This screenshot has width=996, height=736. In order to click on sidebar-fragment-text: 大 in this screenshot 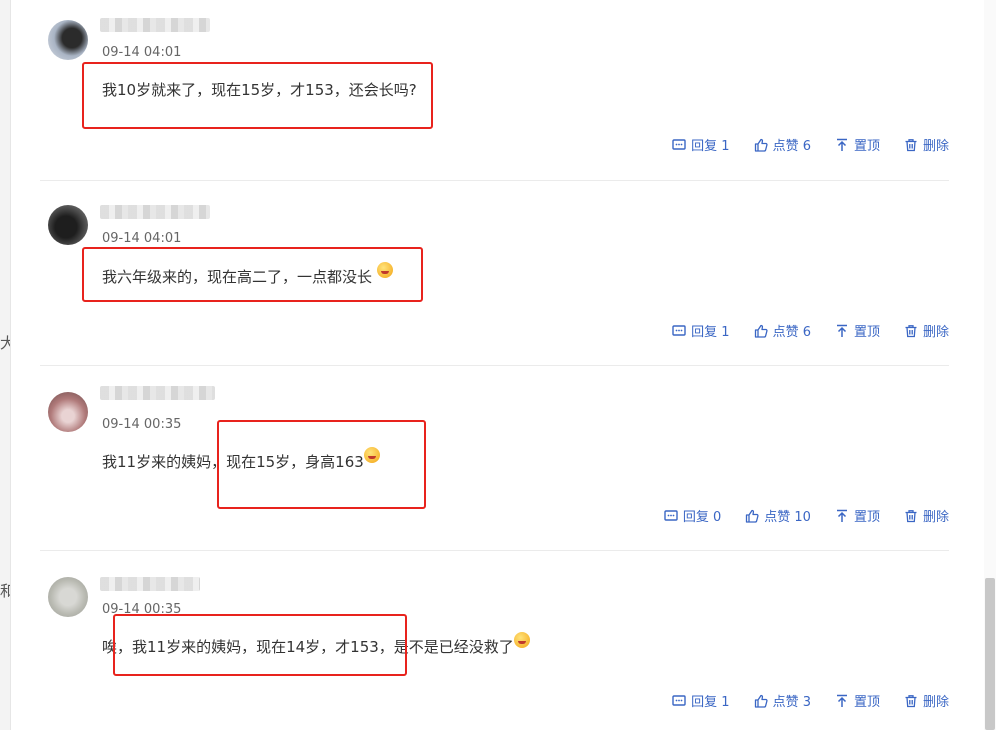, I will do `click(5, 343)`.